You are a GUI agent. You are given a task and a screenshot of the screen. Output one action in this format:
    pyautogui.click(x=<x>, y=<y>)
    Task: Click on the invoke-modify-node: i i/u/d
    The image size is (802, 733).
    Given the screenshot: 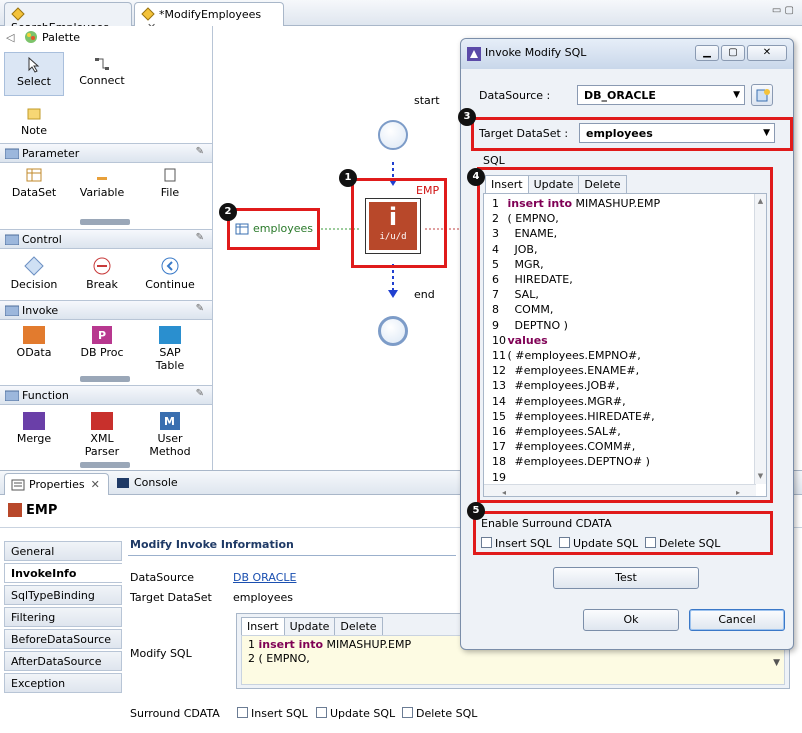 What is the action you would take?
    pyautogui.click(x=393, y=226)
    